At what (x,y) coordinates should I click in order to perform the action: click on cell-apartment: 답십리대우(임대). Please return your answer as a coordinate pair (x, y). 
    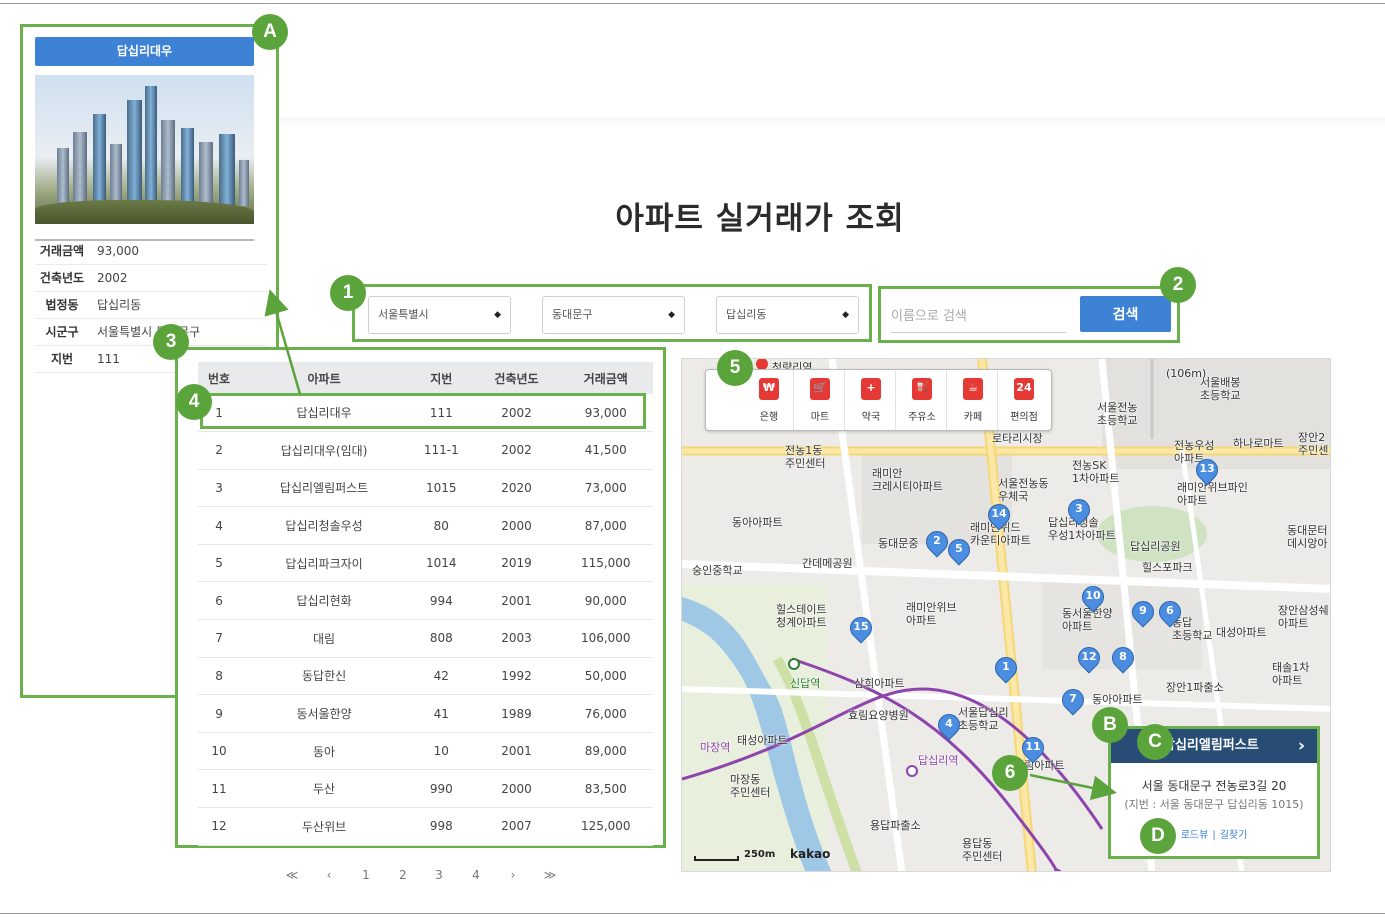
    Looking at the image, I should click on (324, 450).